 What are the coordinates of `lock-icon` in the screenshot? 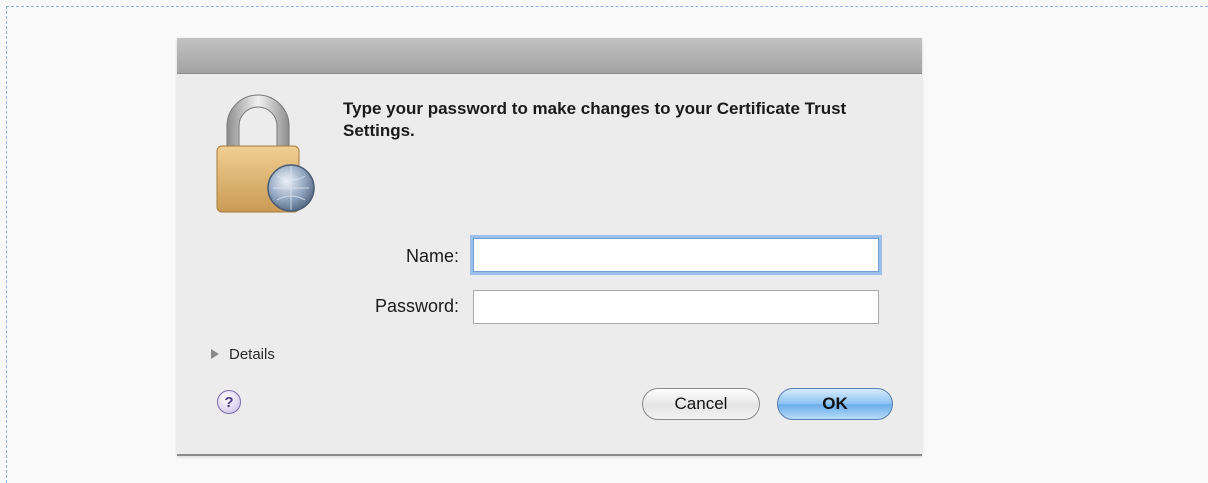 It's located at (265, 153).